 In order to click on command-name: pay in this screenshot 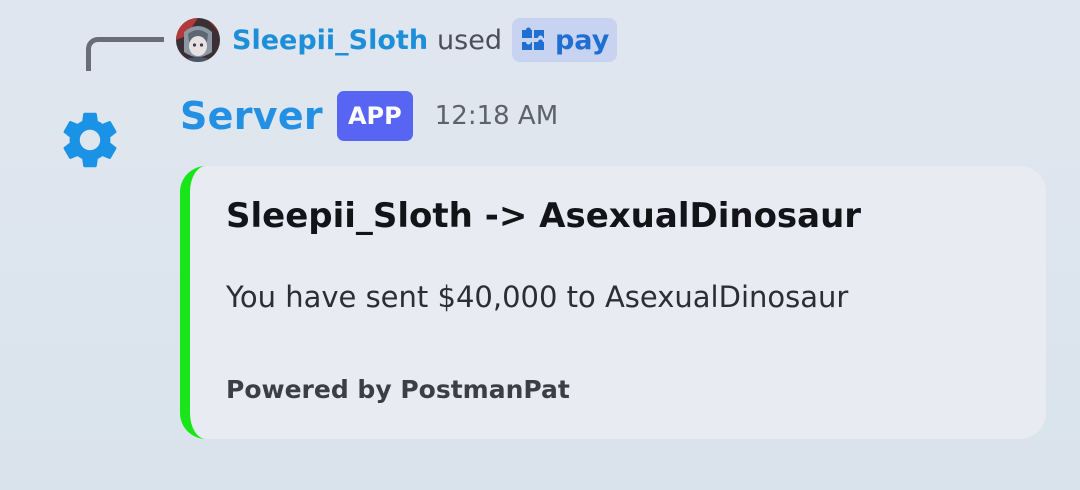, I will do `click(582, 40)`.